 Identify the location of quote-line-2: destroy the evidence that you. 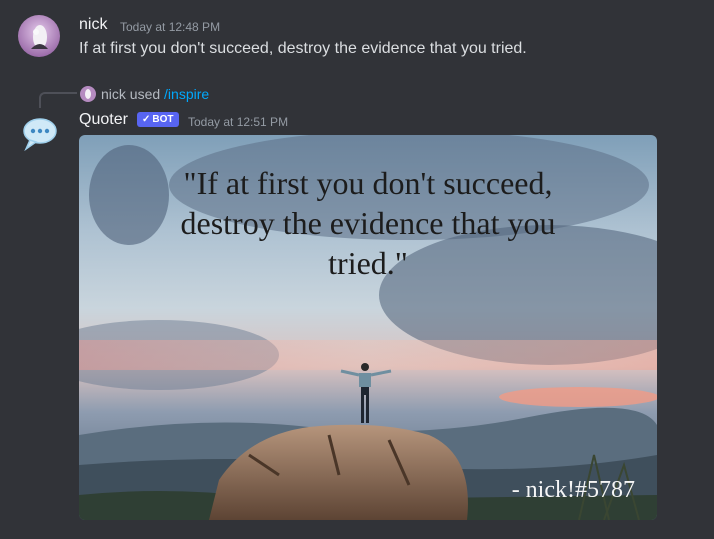
(368, 223).